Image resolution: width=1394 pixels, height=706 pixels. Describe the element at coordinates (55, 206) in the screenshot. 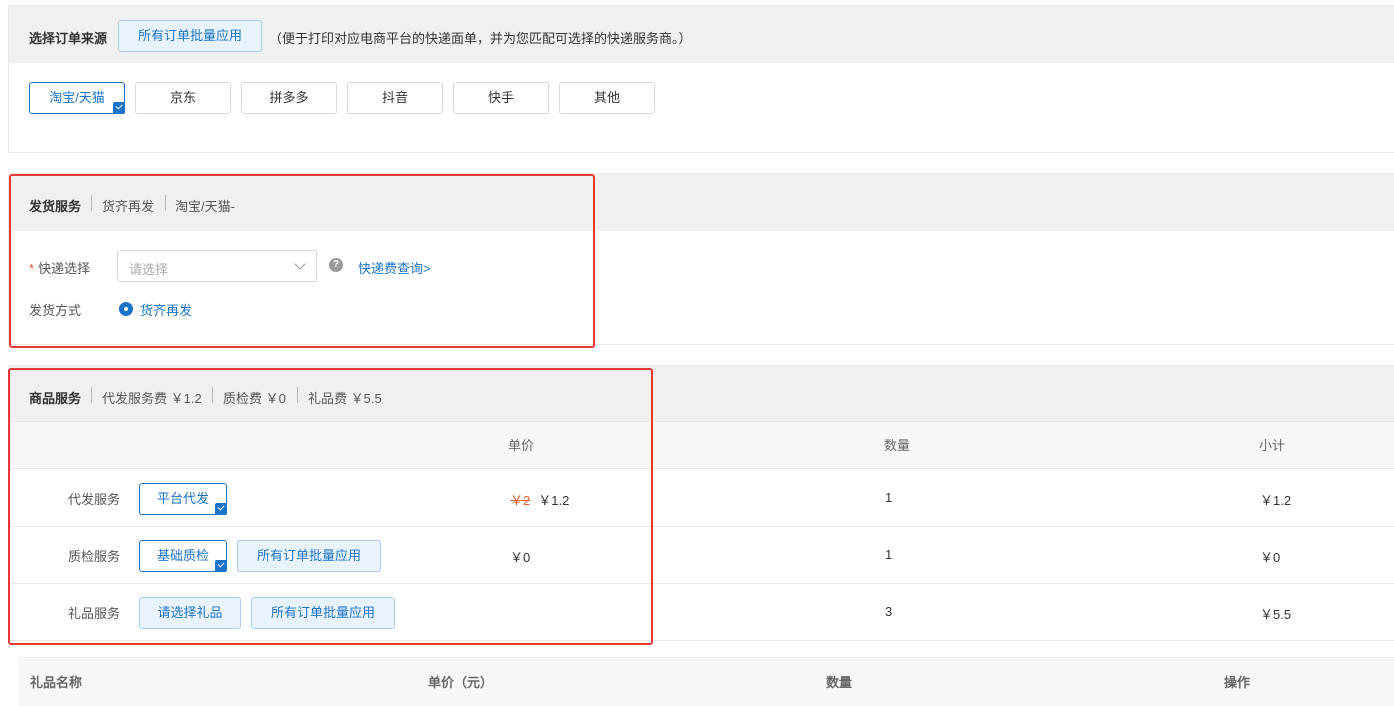

I see `shipping-service-title: 发货服务` at that location.